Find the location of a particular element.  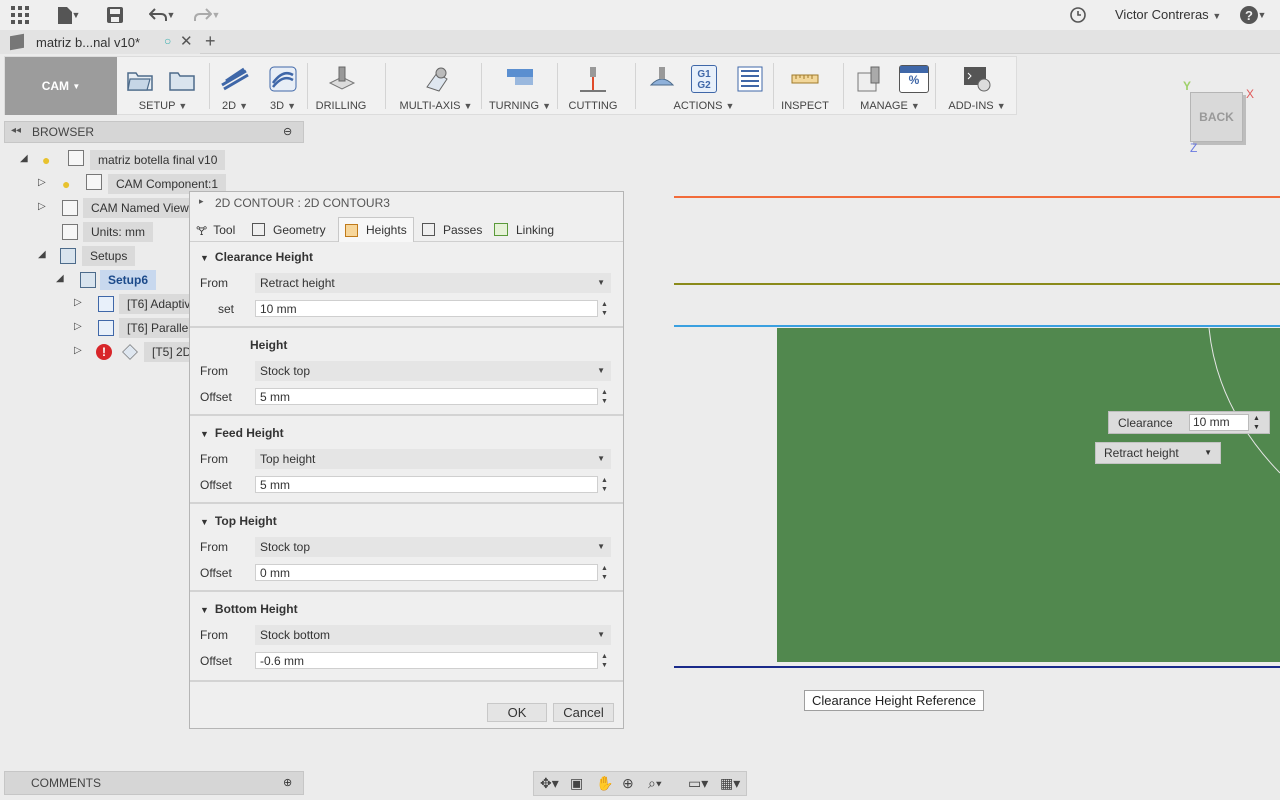

grid-settings-icon: ▦▾ is located at coordinates (730, 783).